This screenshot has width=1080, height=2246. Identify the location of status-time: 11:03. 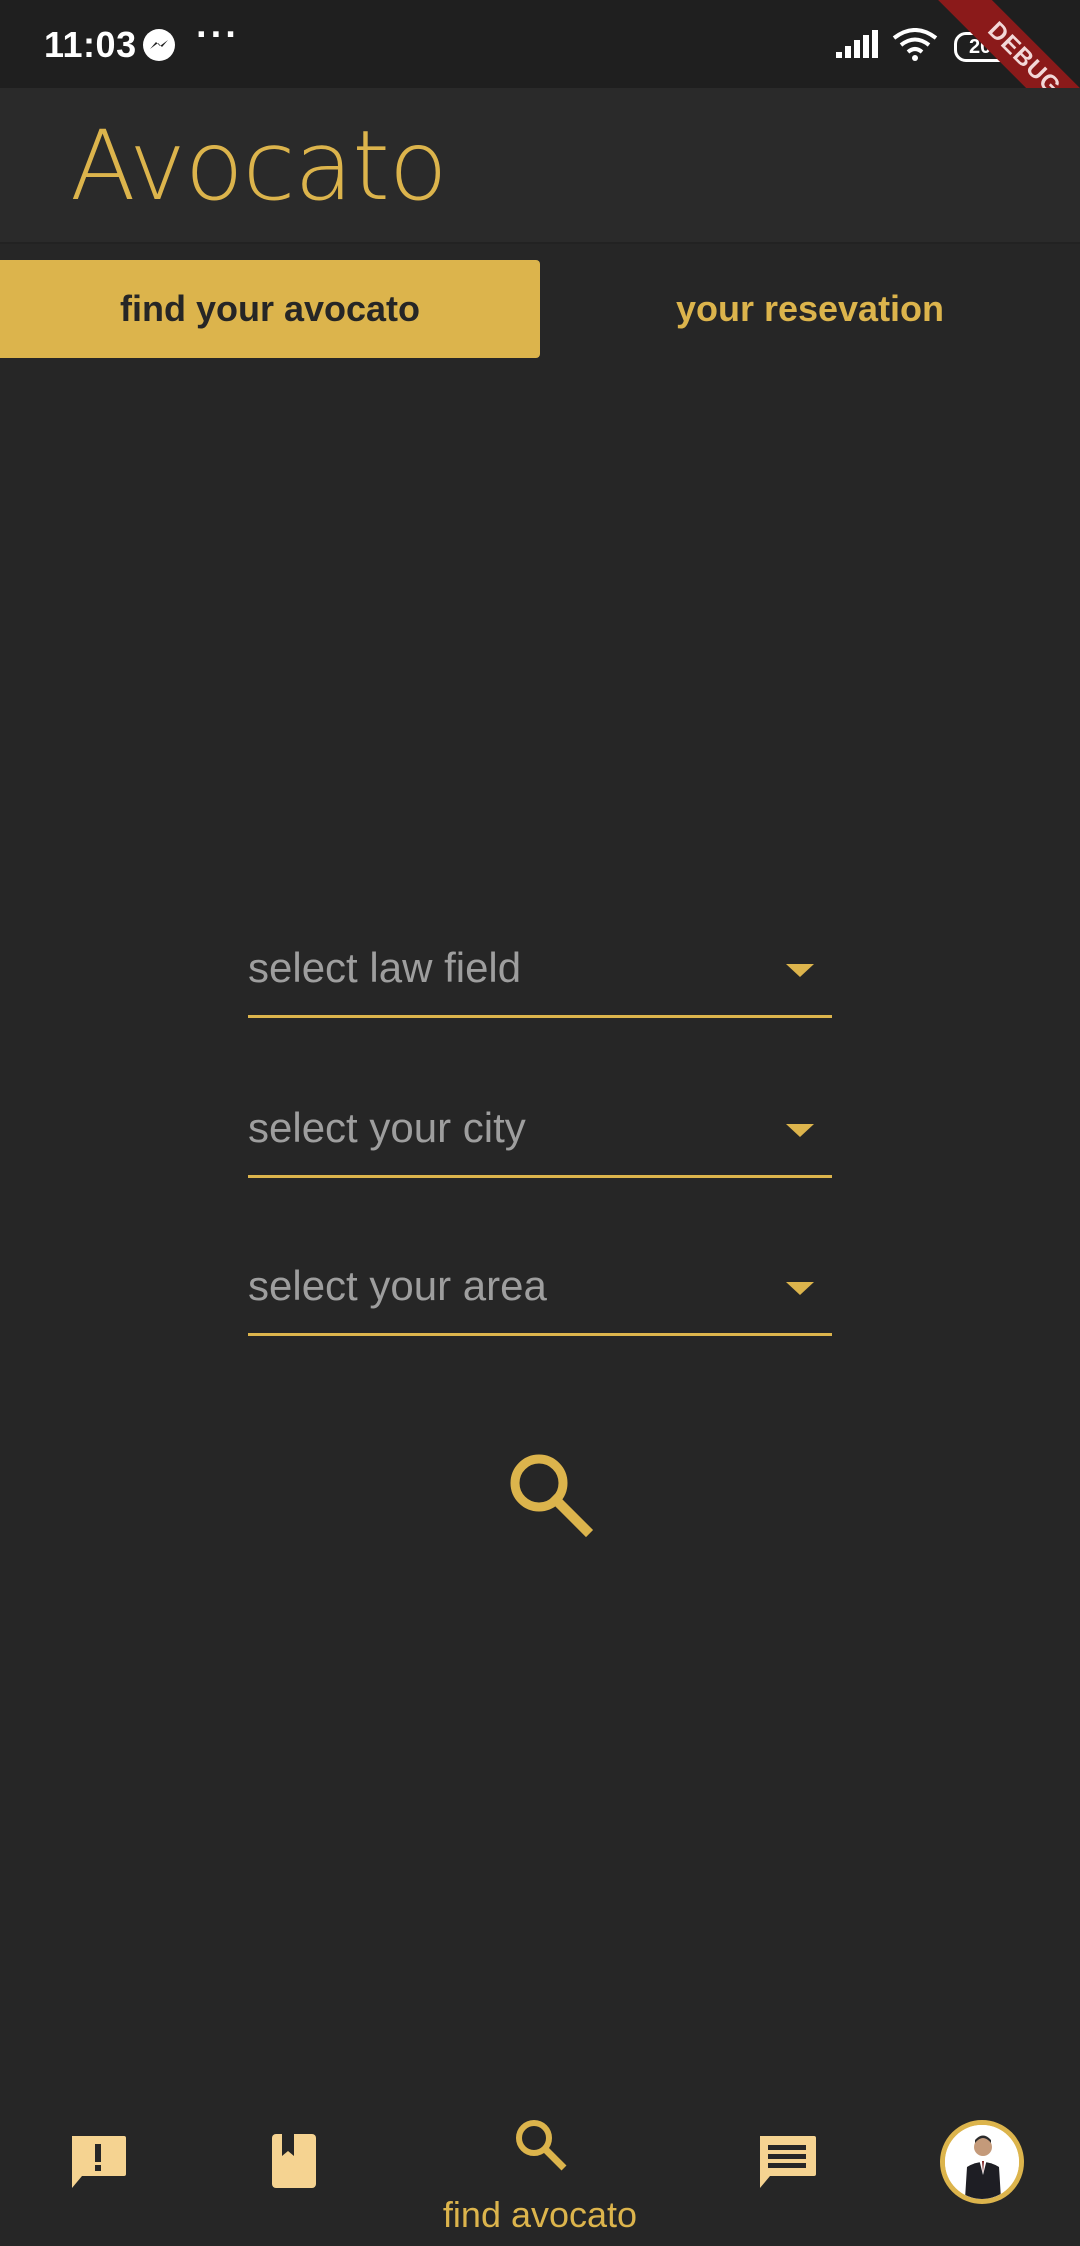
(90, 44).